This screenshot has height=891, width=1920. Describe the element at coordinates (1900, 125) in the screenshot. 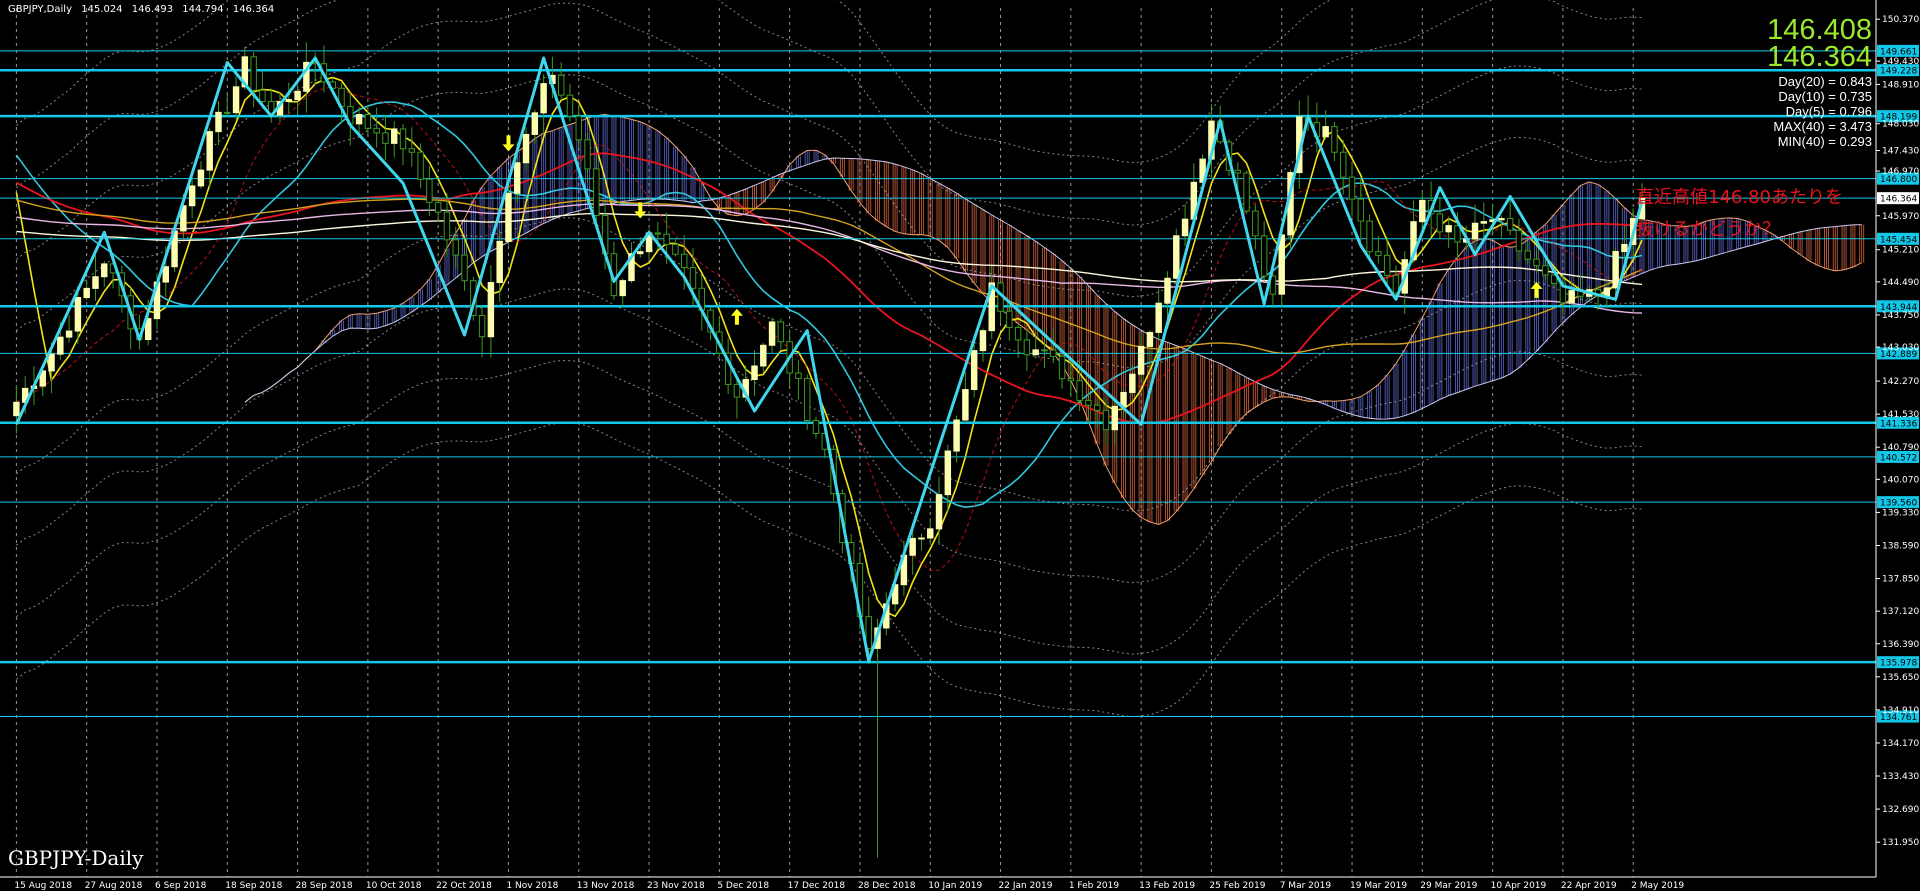

I see `y-tick-label: 148.030` at that location.